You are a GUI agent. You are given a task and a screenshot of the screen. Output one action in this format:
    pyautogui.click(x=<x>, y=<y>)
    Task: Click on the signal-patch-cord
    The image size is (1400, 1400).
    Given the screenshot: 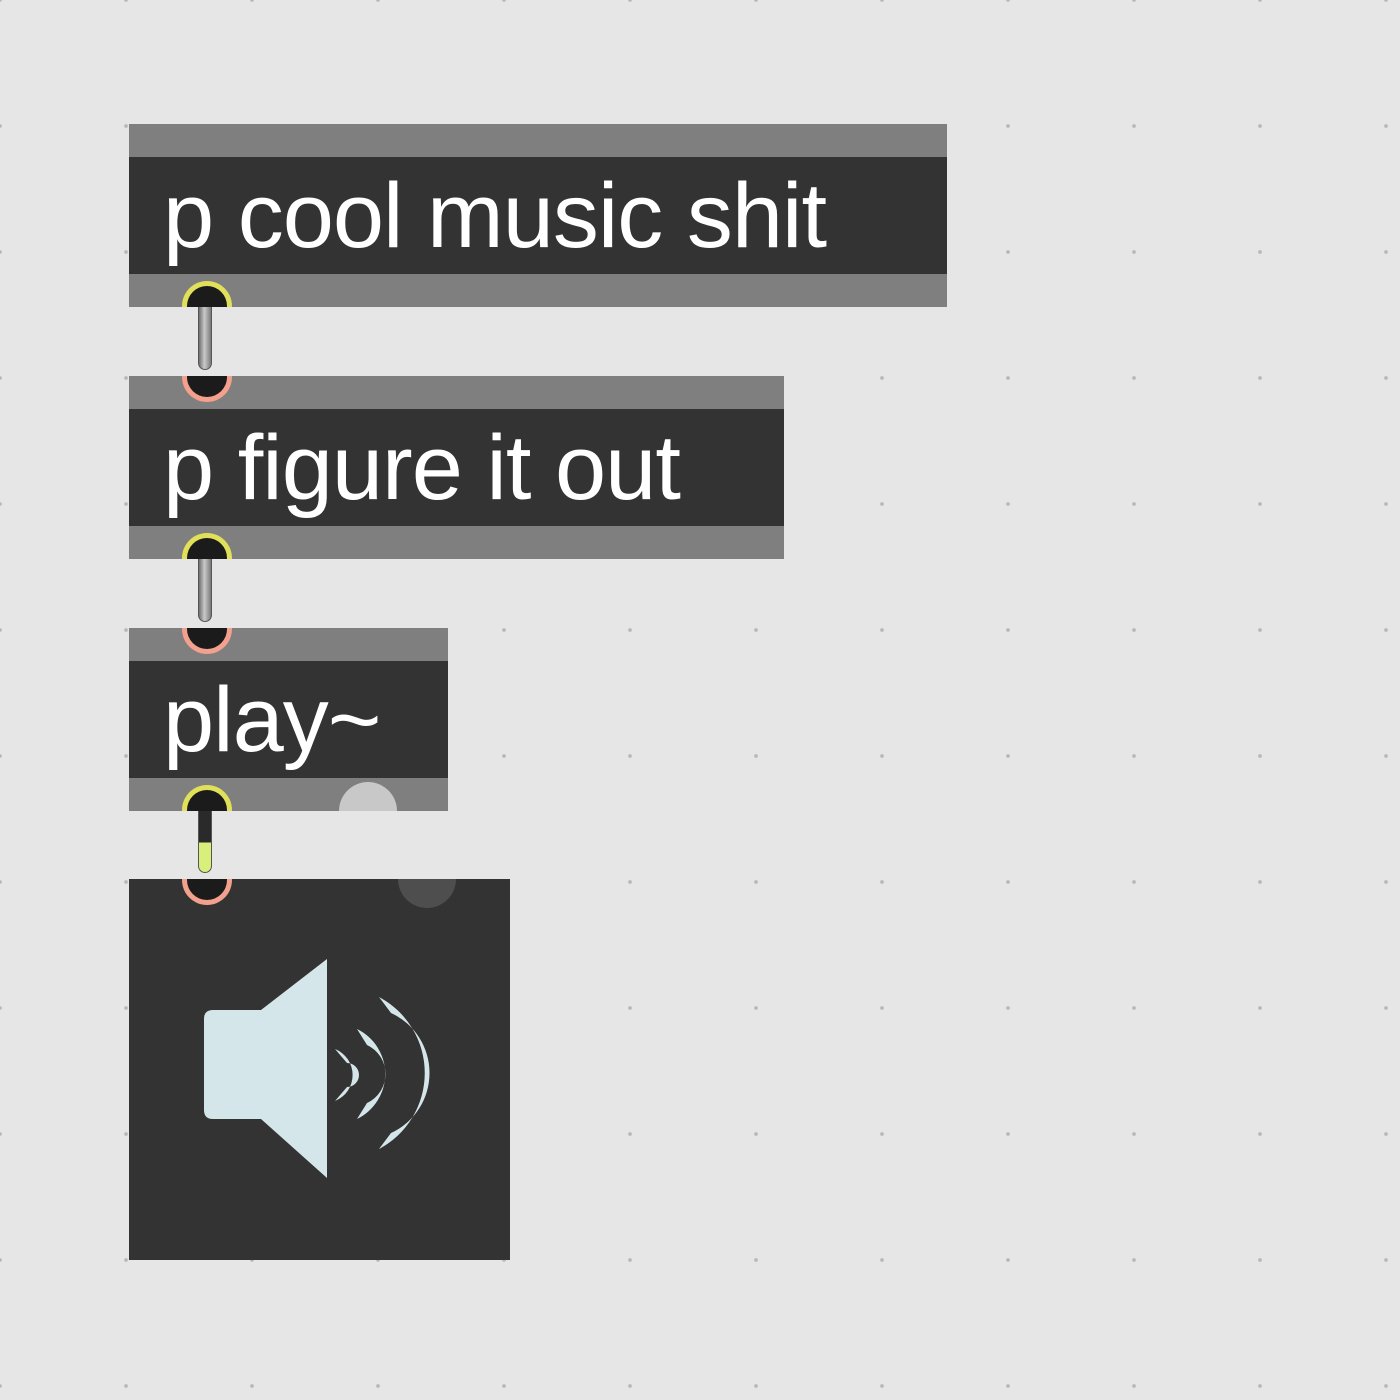 What is the action you would take?
    pyautogui.click(x=205, y=839)
    